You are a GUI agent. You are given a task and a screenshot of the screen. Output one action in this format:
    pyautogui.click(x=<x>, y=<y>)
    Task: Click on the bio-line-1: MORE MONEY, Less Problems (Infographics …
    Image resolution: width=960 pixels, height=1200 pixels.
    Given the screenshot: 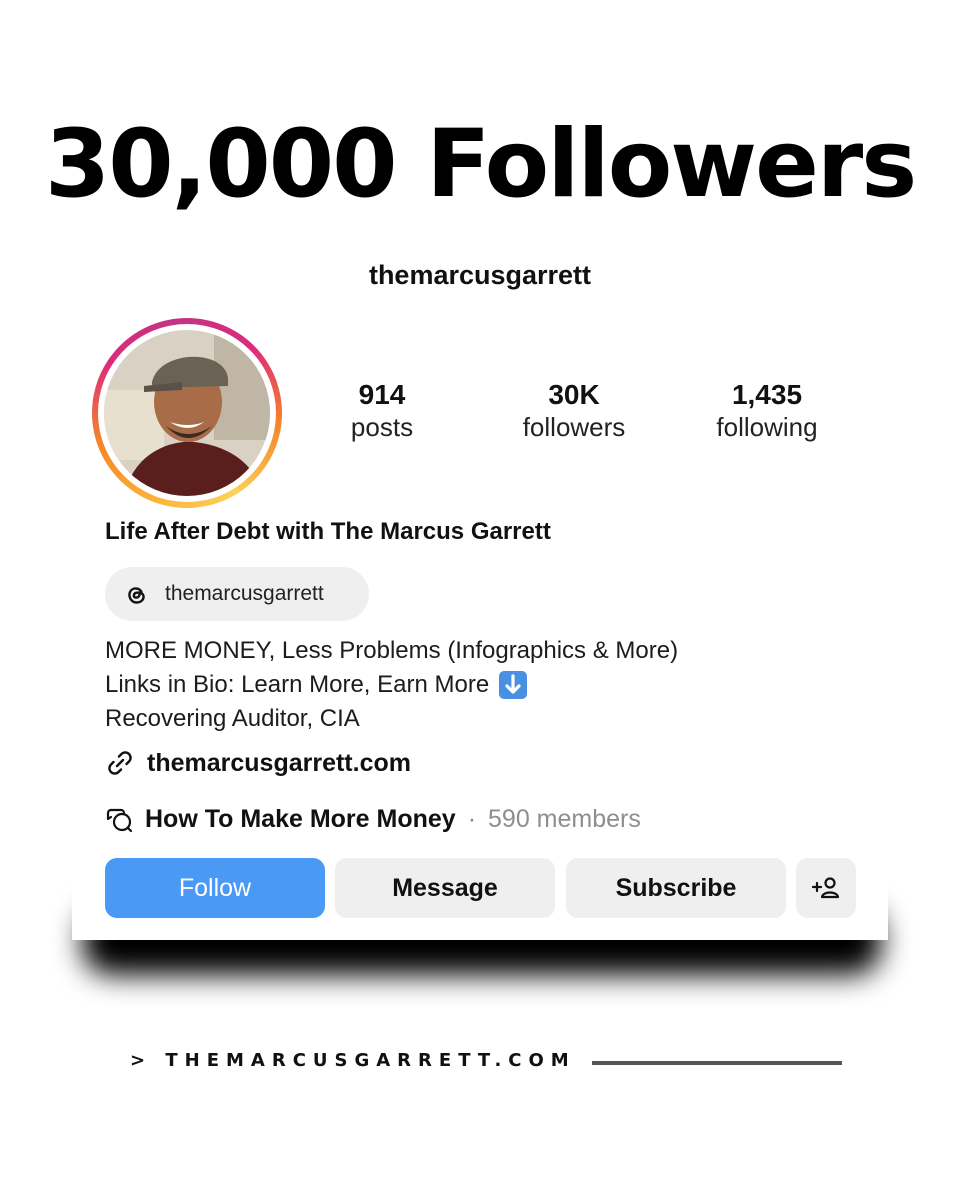 What is the action you would take?
    pyautogui.click(x=392, y=650)
    